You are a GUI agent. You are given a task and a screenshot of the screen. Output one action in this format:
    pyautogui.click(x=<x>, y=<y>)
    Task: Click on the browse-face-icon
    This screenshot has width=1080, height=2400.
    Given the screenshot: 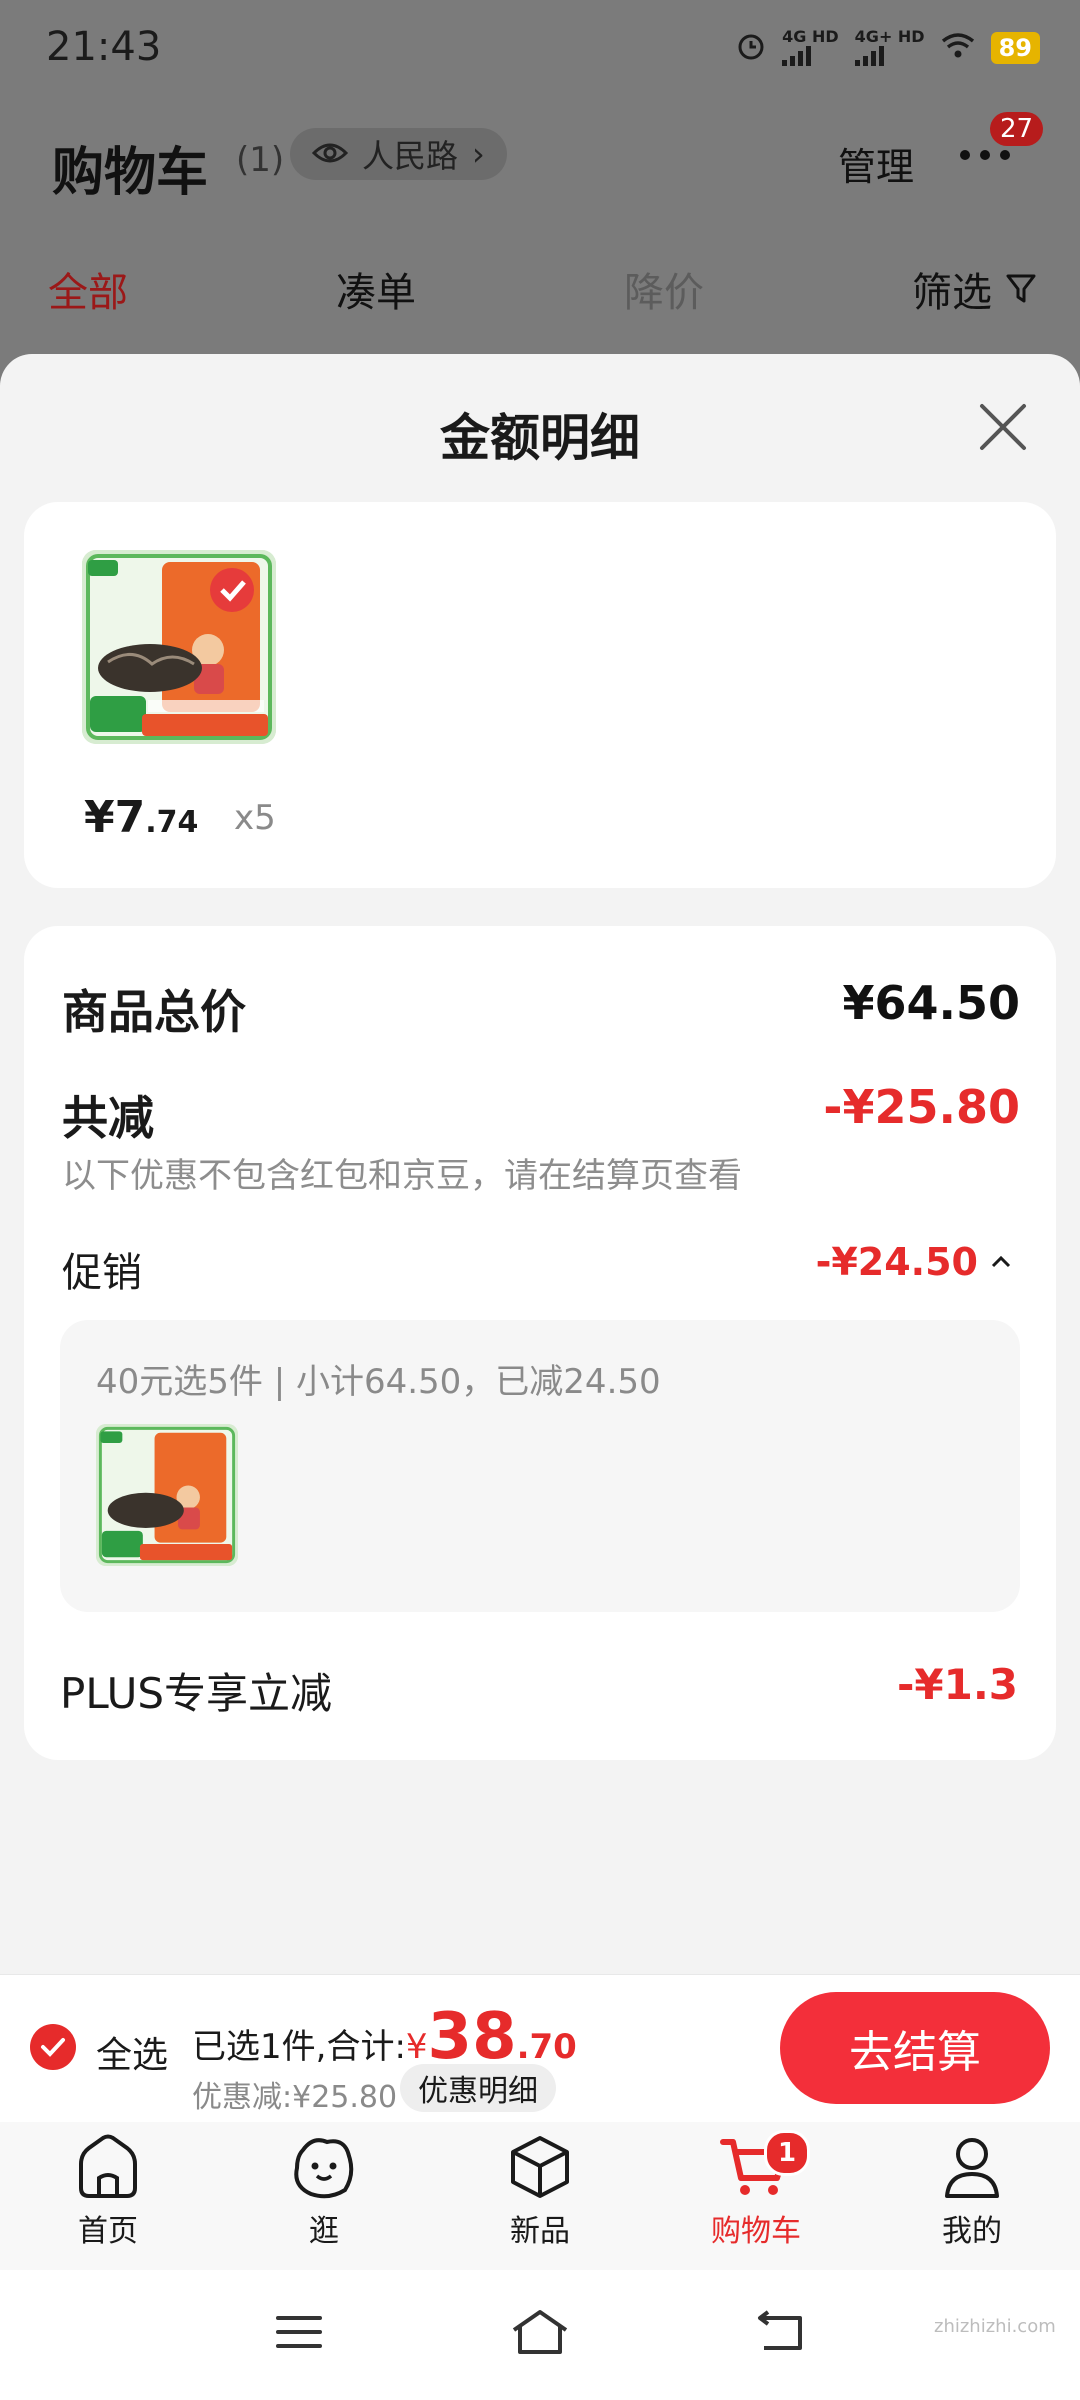 What is the action you would take?
    pyautogui.click(x=324, y=2168)
    